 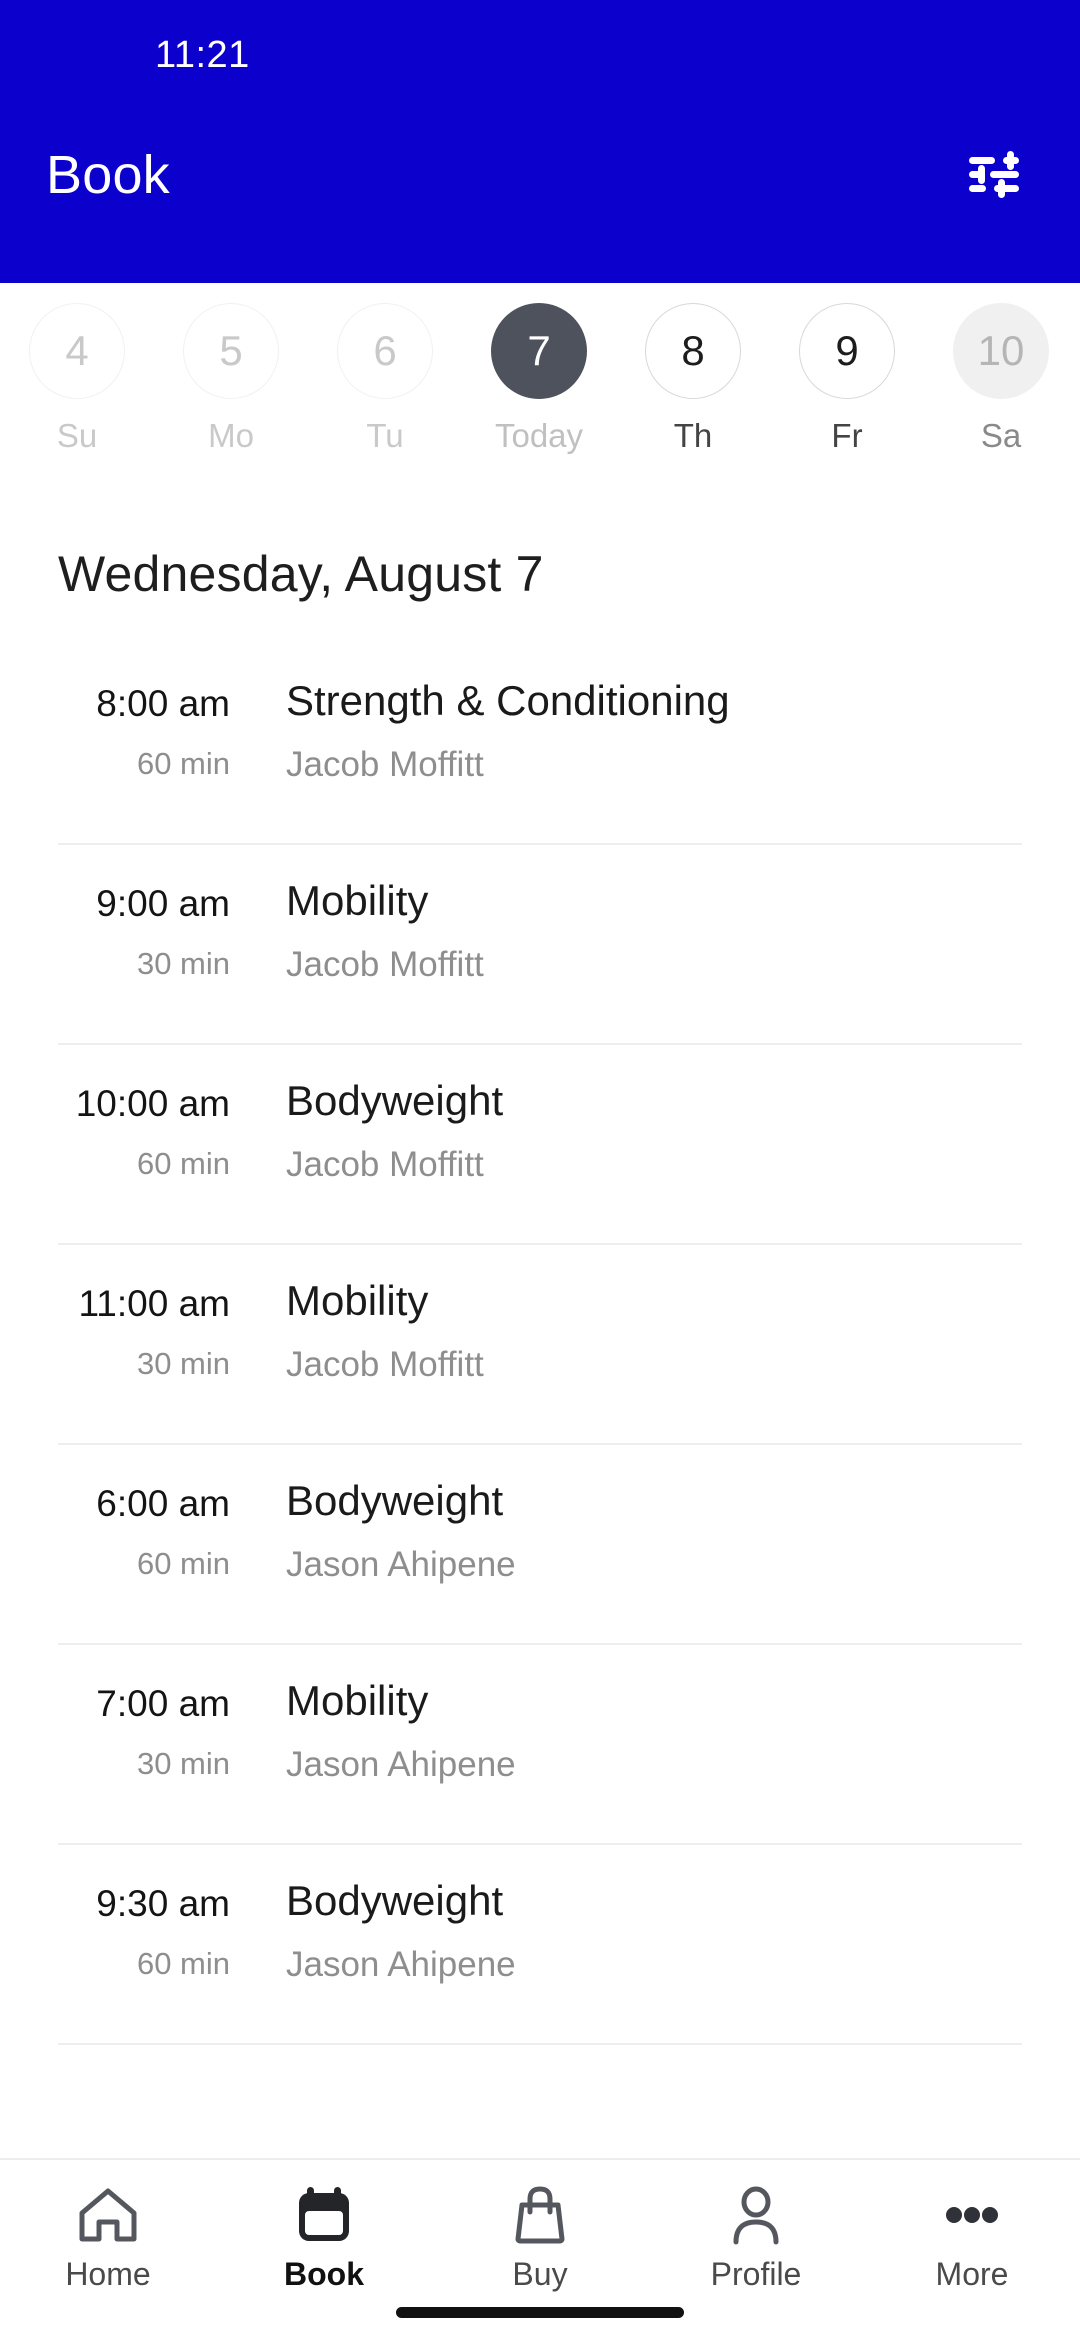 I want to click on shopping-bag-icon, so click(x=540, y=2215).